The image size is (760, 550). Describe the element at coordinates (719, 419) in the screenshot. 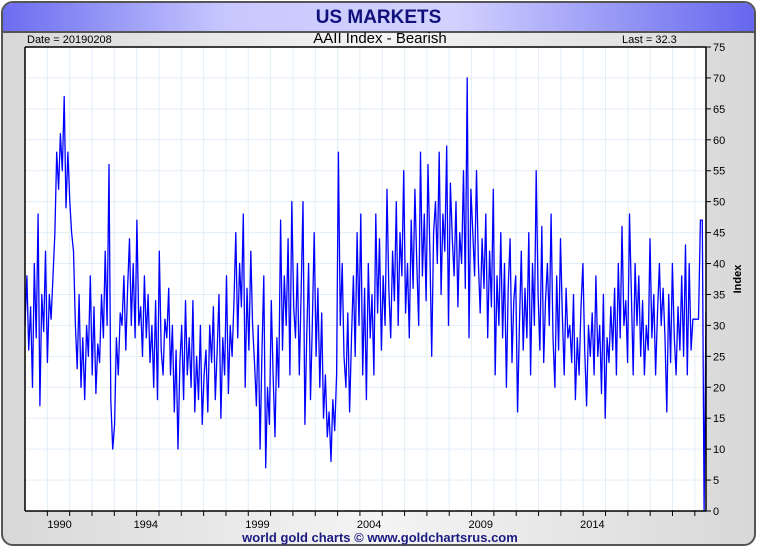

I see `y-tick-label: 15` at that location.